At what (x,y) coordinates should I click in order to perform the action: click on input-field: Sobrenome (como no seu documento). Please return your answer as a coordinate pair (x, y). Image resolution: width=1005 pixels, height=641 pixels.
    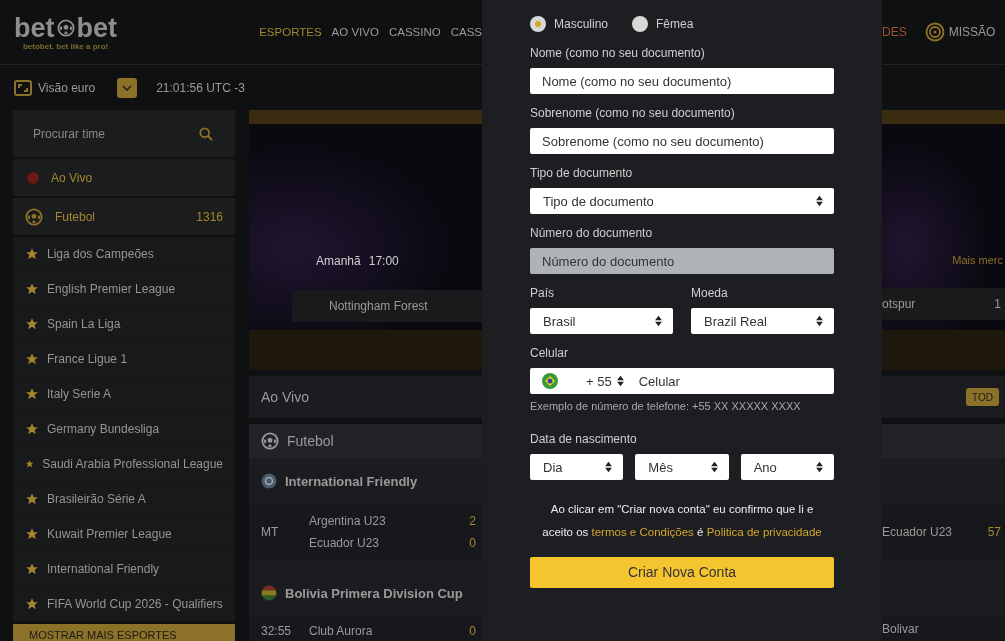
    Looking at the image, I should click on (682, 141).